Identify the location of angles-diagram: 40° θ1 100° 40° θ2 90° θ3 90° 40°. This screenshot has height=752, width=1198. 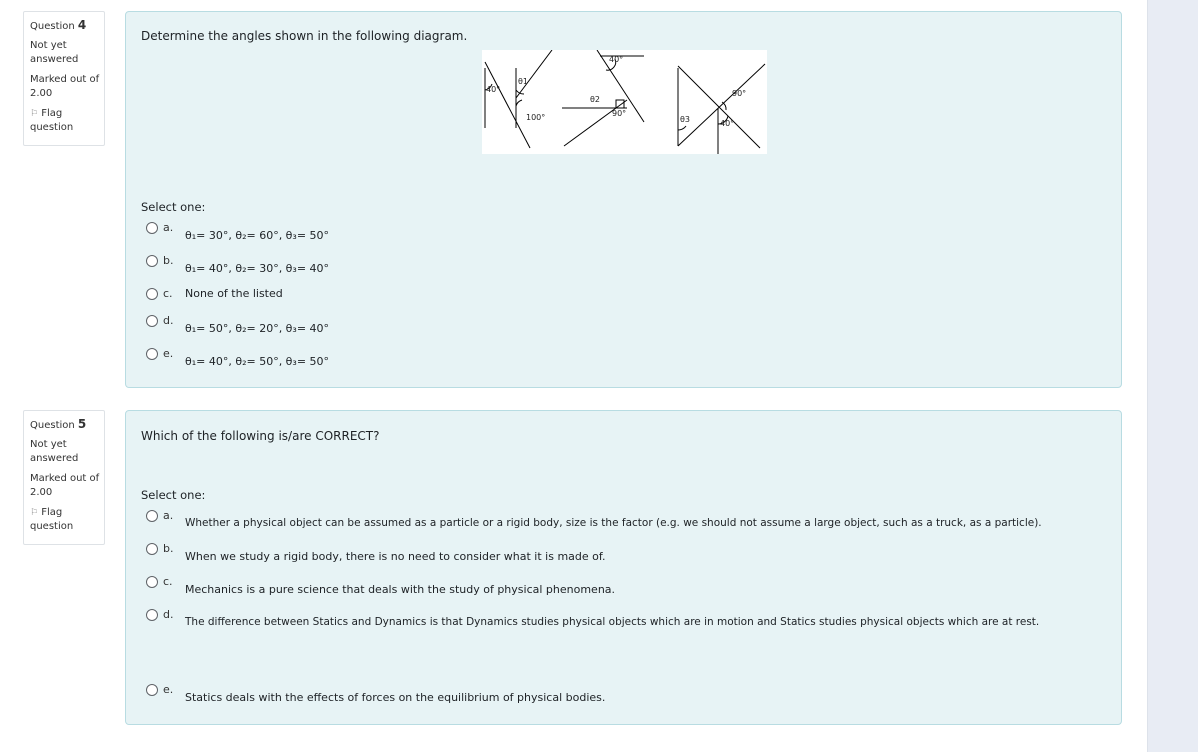
(624, 105).